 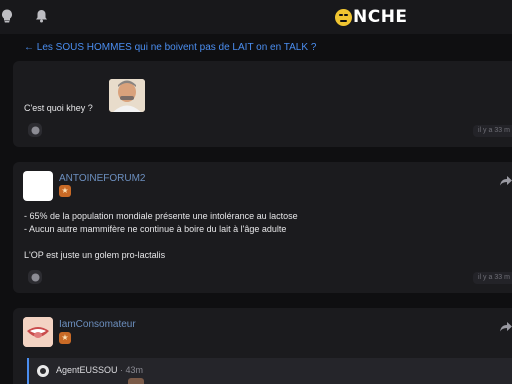 I want to click on site-logo: NCHE, so click(x=371, y=17).